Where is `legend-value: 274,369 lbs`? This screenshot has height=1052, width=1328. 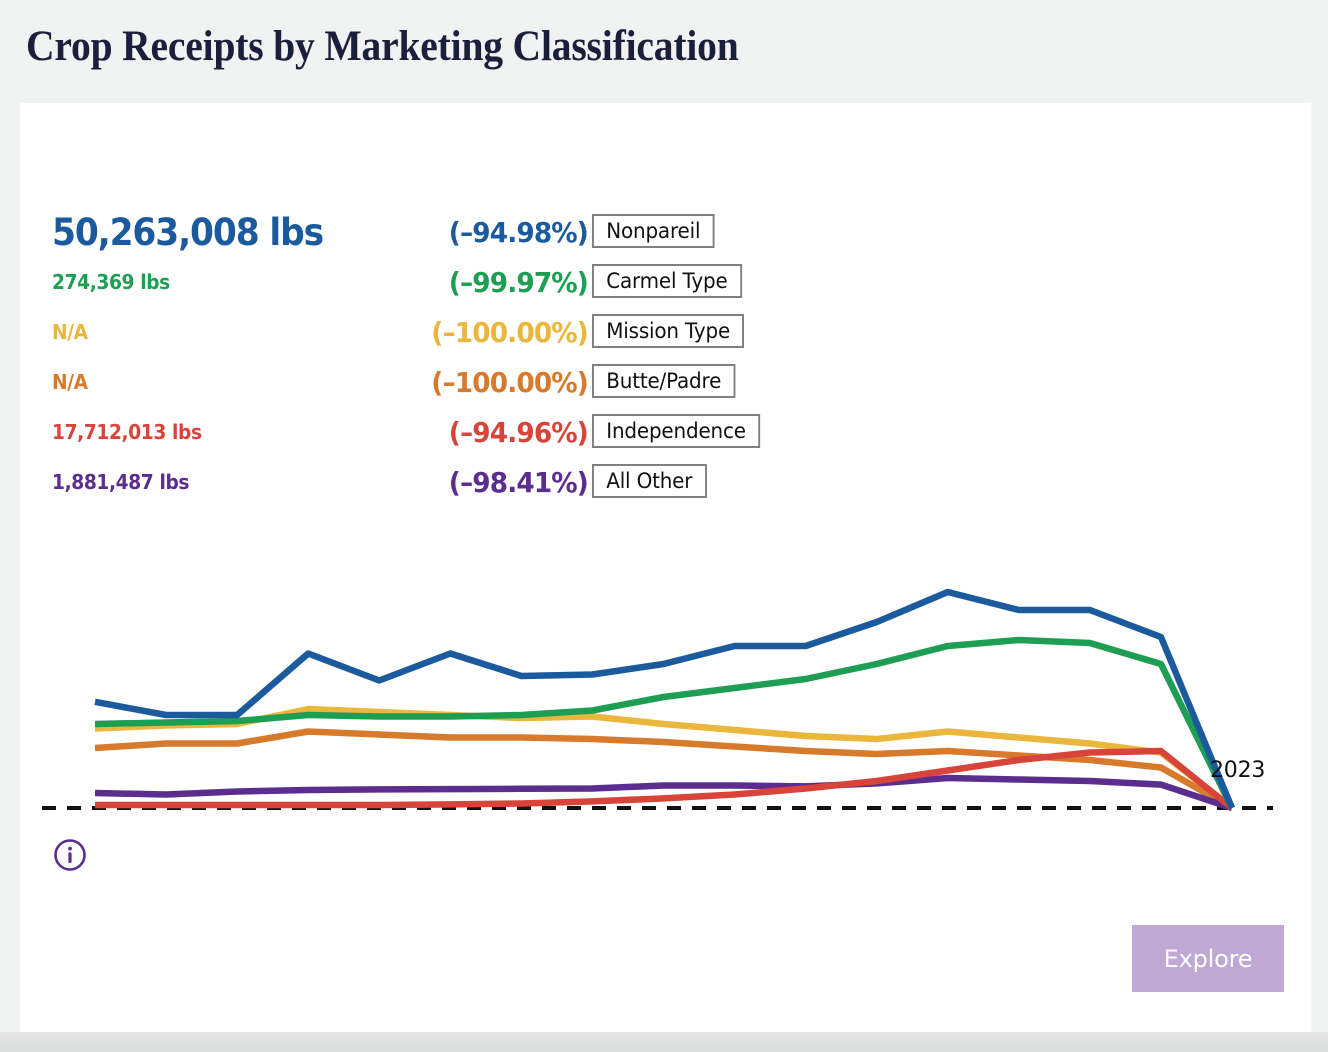 legend-value: 274,369 lbs is located at coordinates (111, 282).